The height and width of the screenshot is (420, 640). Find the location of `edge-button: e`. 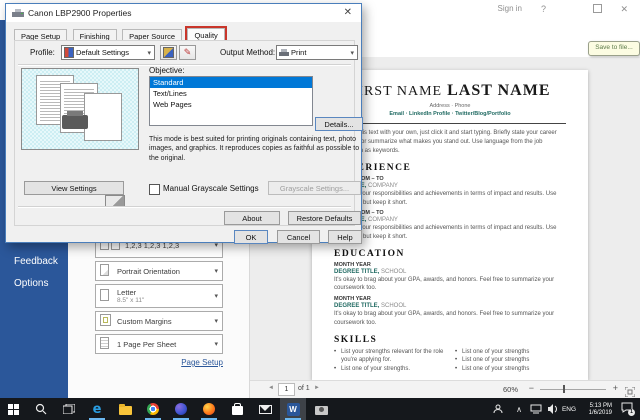

edge-button: e is located at coordinates (97, 409).